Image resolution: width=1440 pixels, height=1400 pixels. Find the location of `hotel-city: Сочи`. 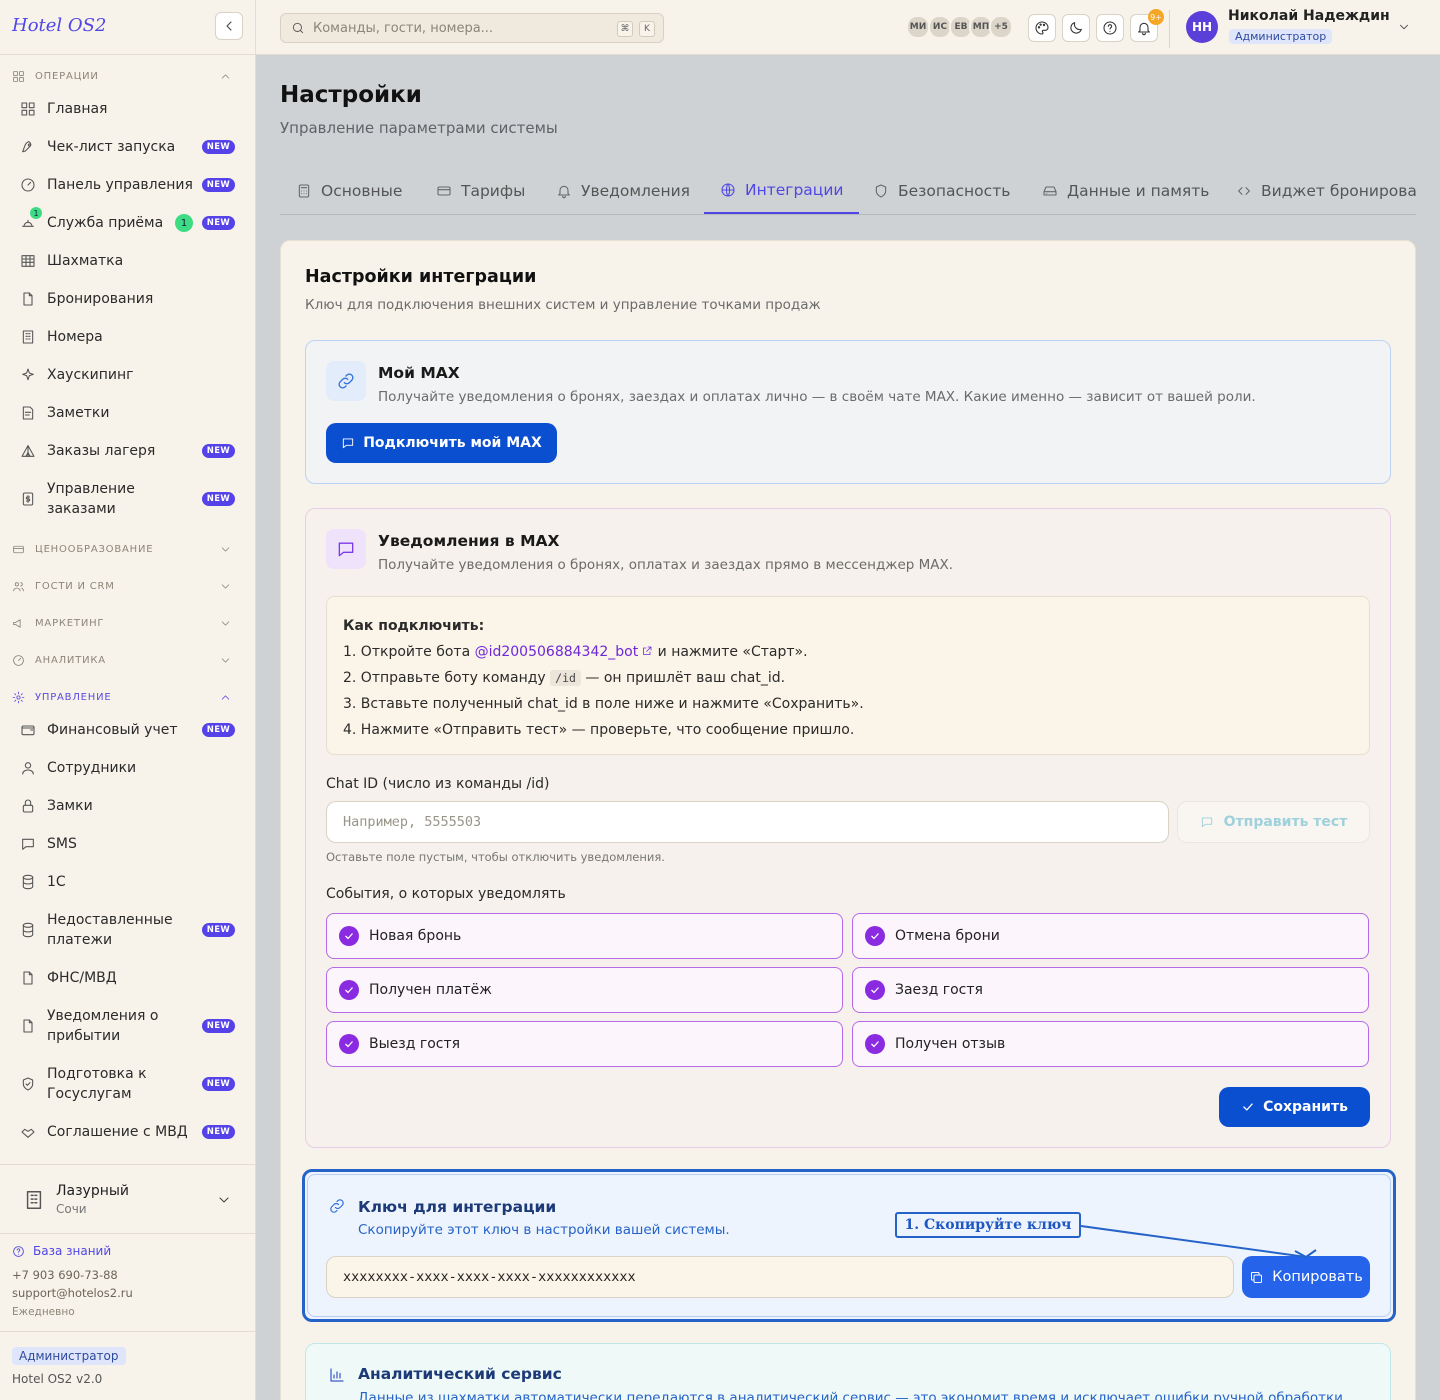

hotel-city: Сочи is located at coordinates (71, 1209).